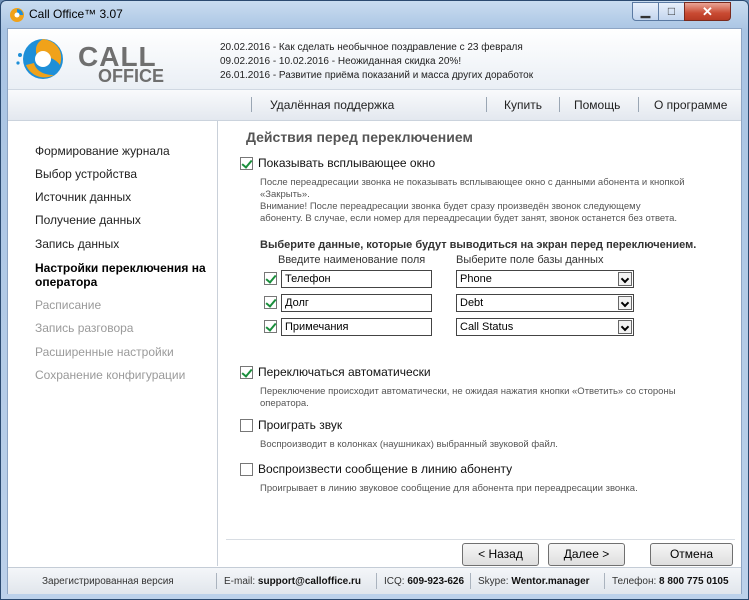 The height and width of the screenshot is (600, 749). I want to click on divider, so click(480, 539).